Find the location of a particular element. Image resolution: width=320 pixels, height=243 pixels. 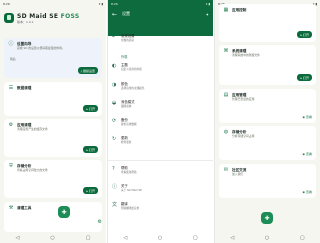

app-title-foss: FOSS is located at coordinates (70, 16).